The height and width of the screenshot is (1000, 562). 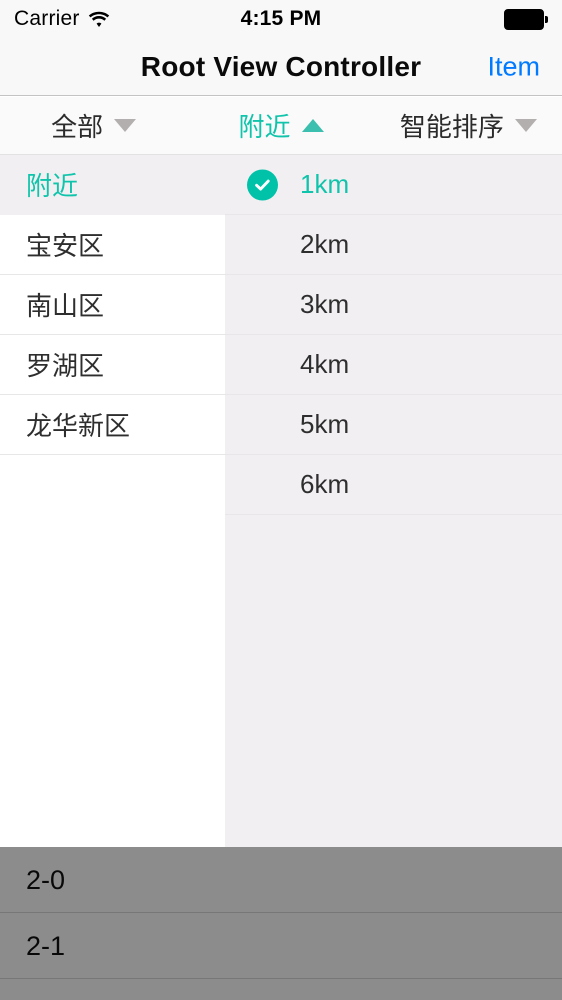 I want to click on distance-item-2: 3km, so click(x=393, y=305).